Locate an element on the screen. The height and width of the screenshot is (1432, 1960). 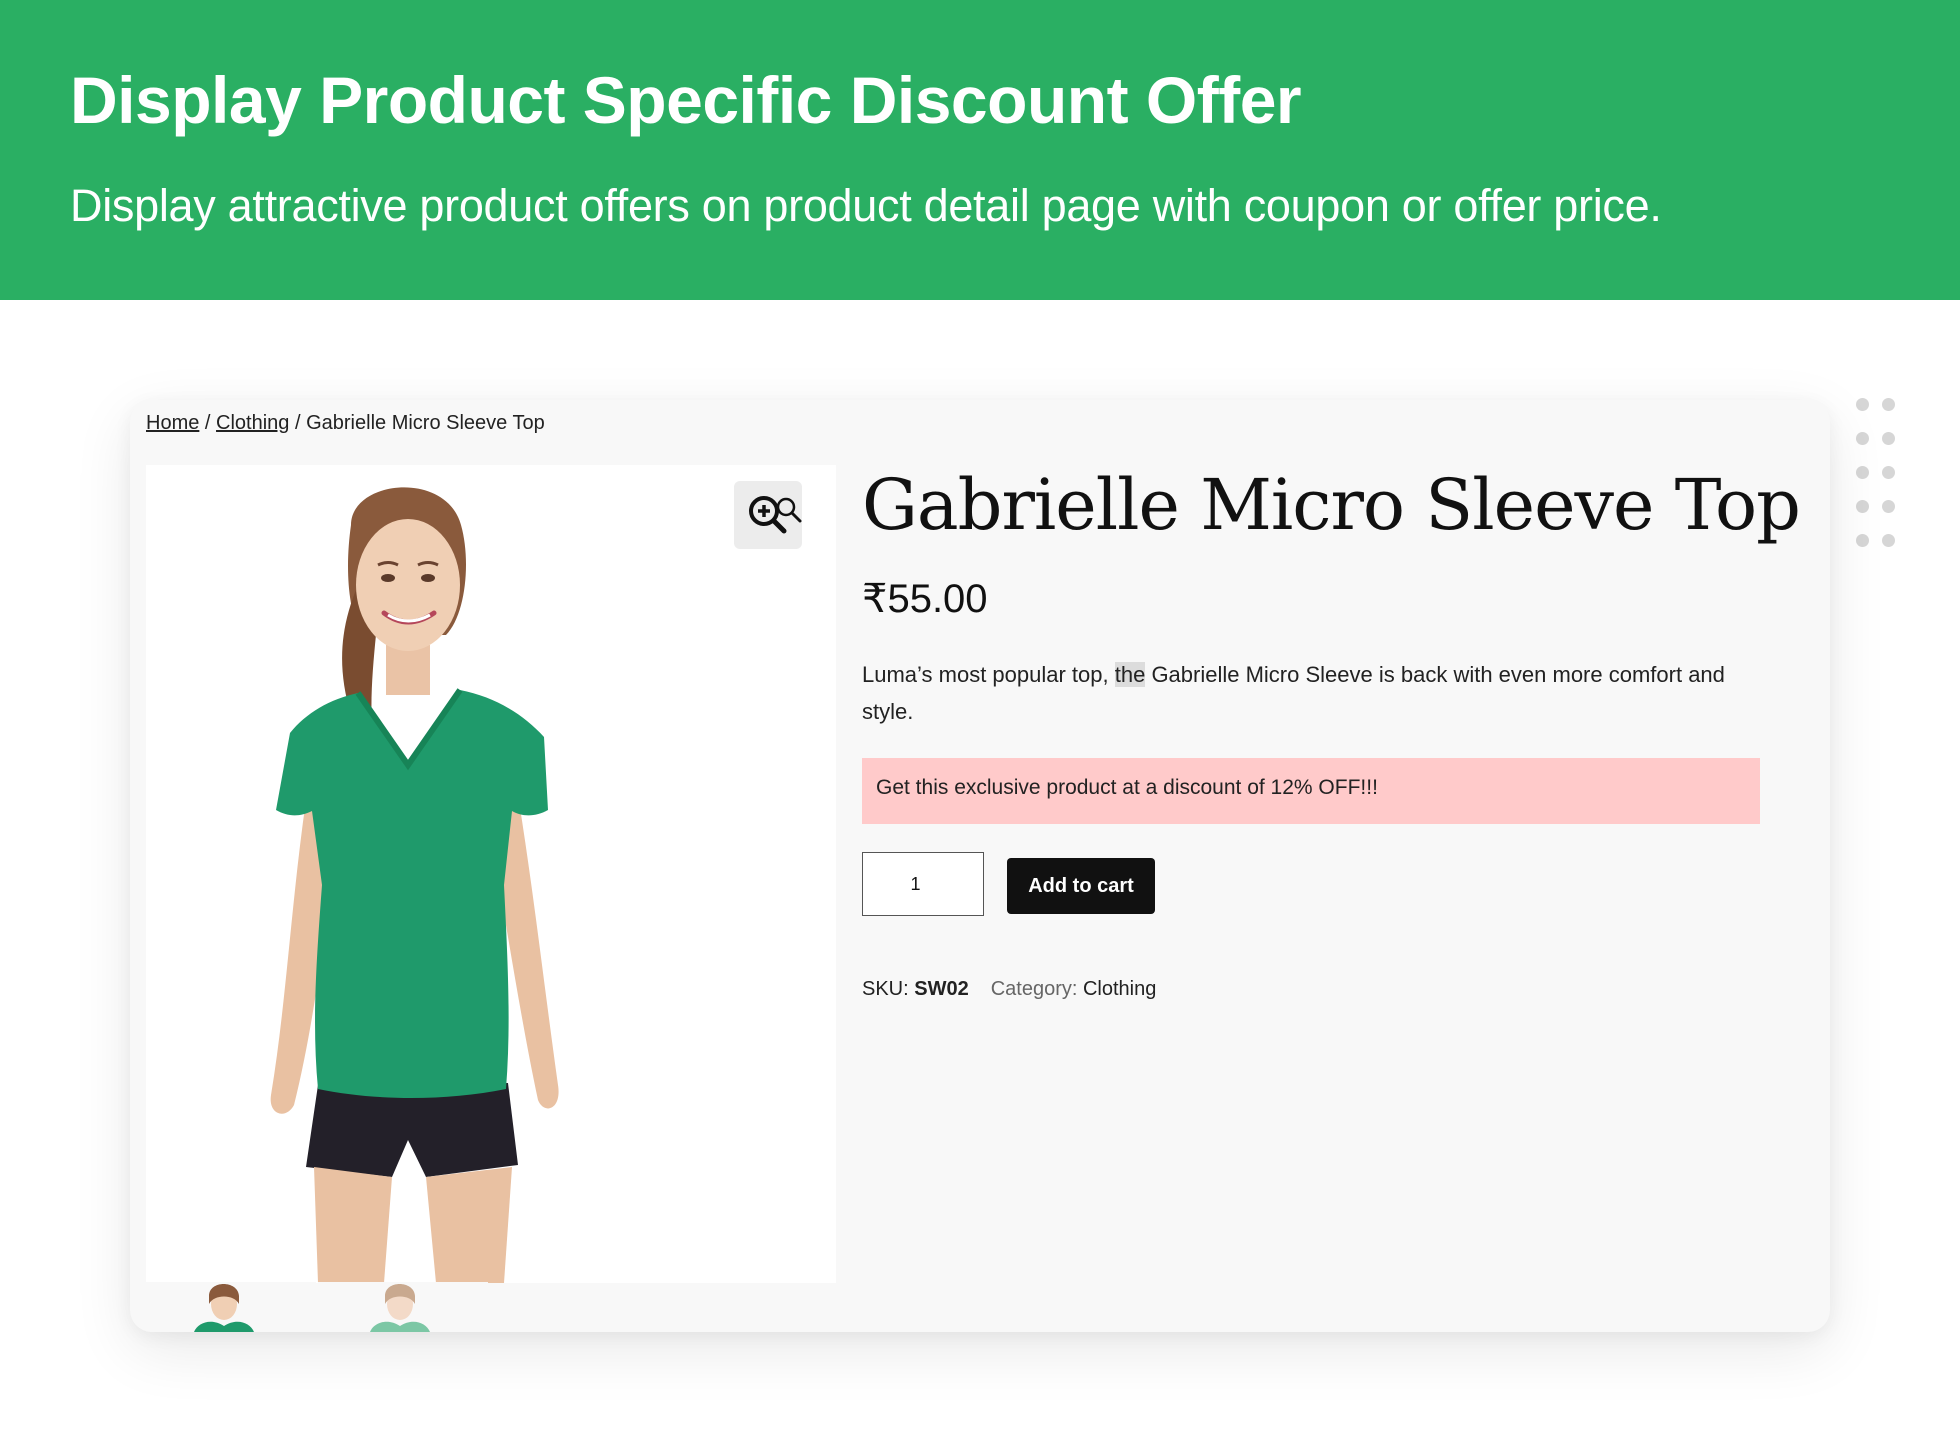
sku-value: SW02 is located at coordinates (941, 989).